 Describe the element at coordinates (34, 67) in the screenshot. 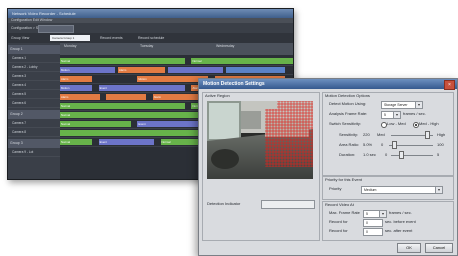

I see `camera-list-item: Camera 2 - Lobby` at that location.